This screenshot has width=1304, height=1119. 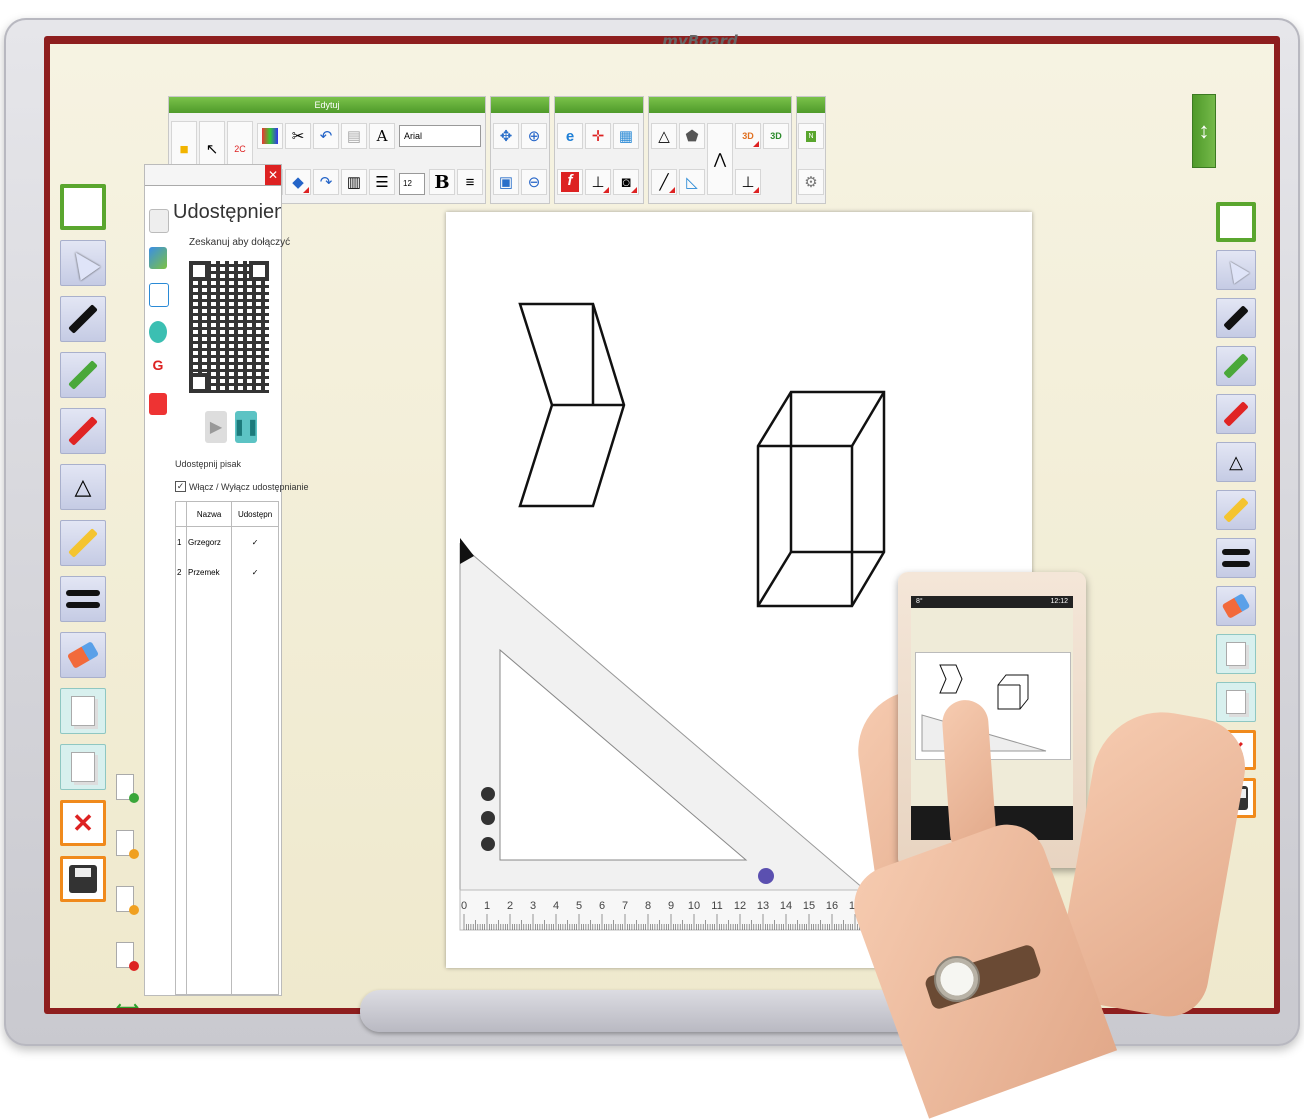 I want to click on line-tool-icon: ╱, so click(x=664, y=182).